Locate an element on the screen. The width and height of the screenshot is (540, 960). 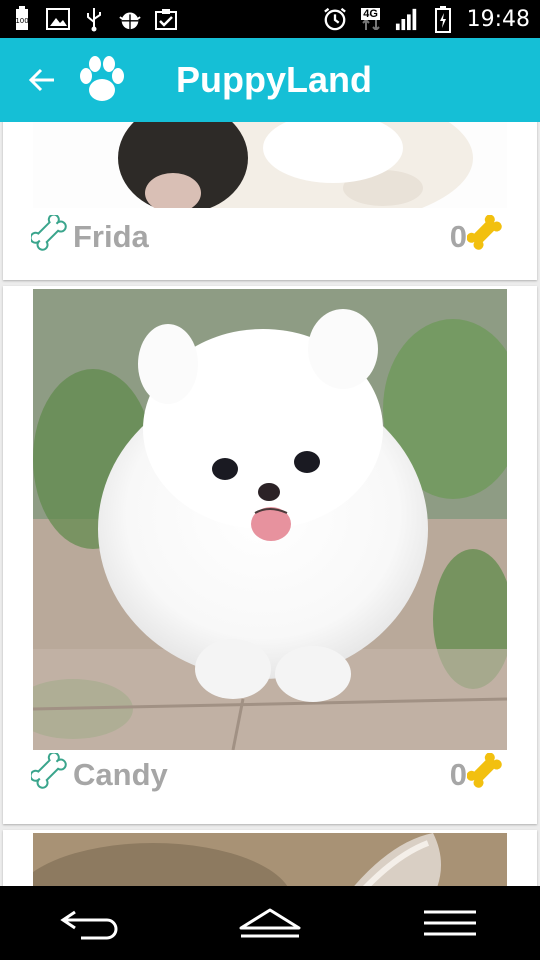
puppy-card is located at coordinates (270, 858).